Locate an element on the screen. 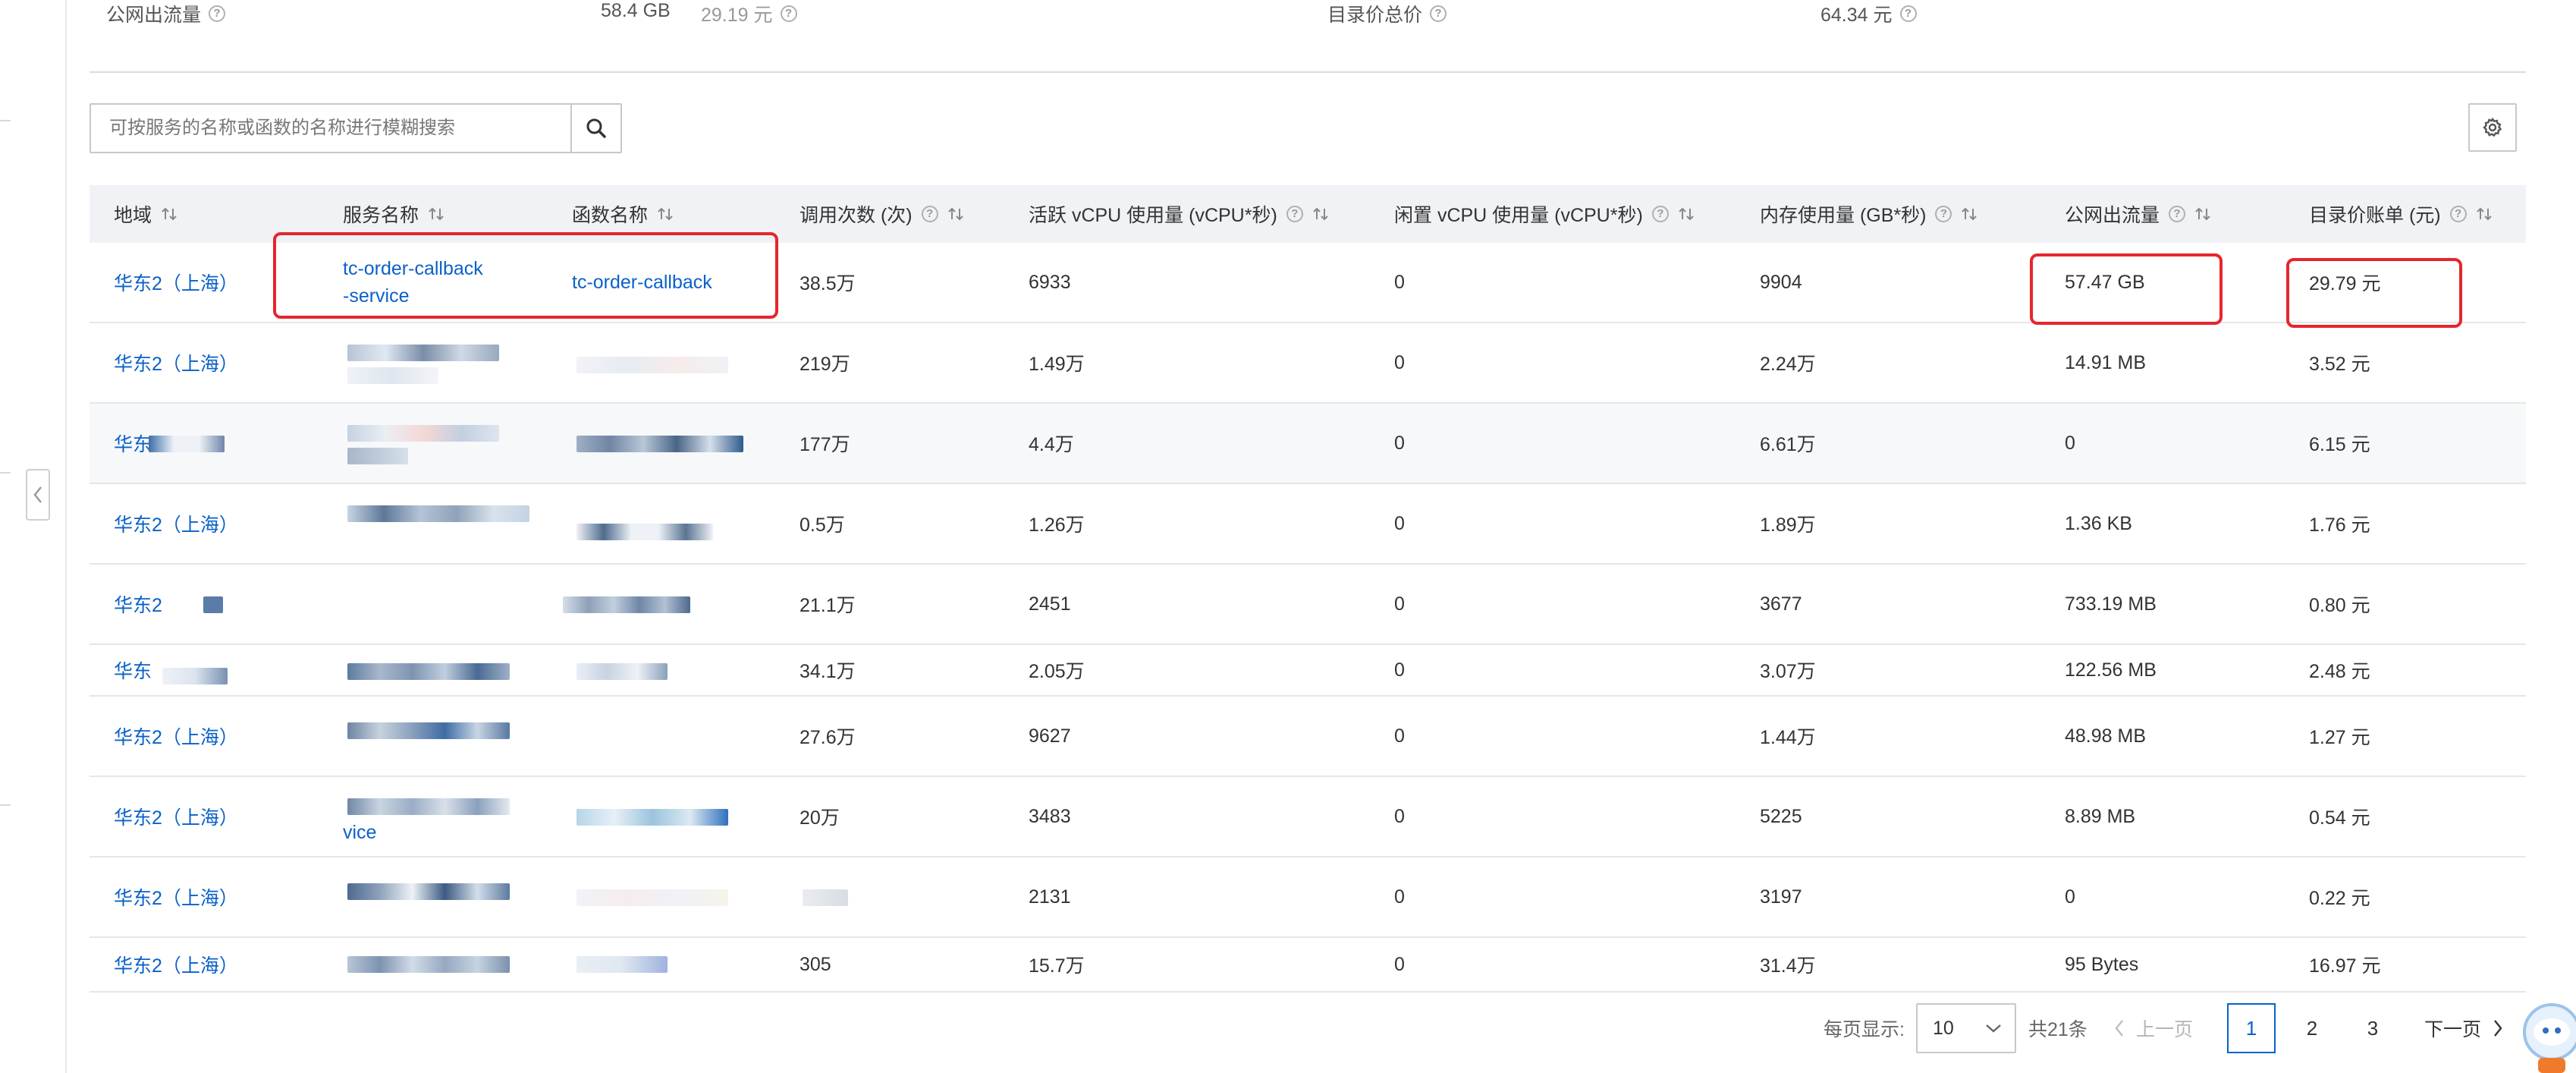 The image size is (2576, 1073). list-total-label: 目录价总价 ? is located at coordinates (1387, 14).